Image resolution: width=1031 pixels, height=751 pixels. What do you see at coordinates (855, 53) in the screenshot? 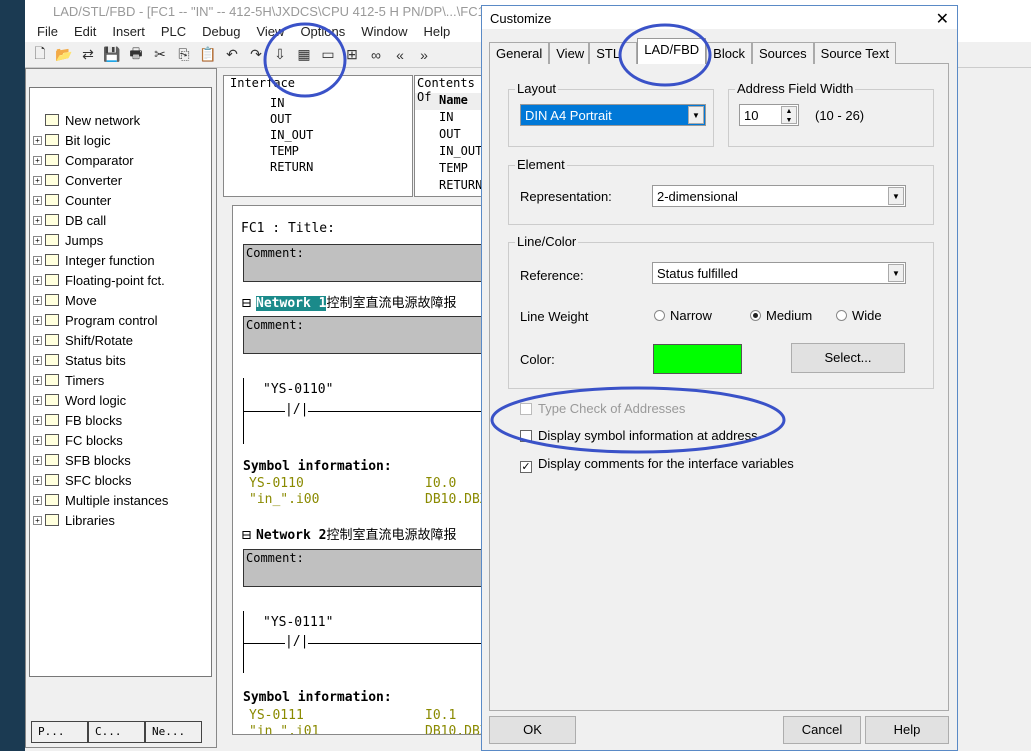
I see `tab-source-text: Source Text` at bounding box center [855, 53].